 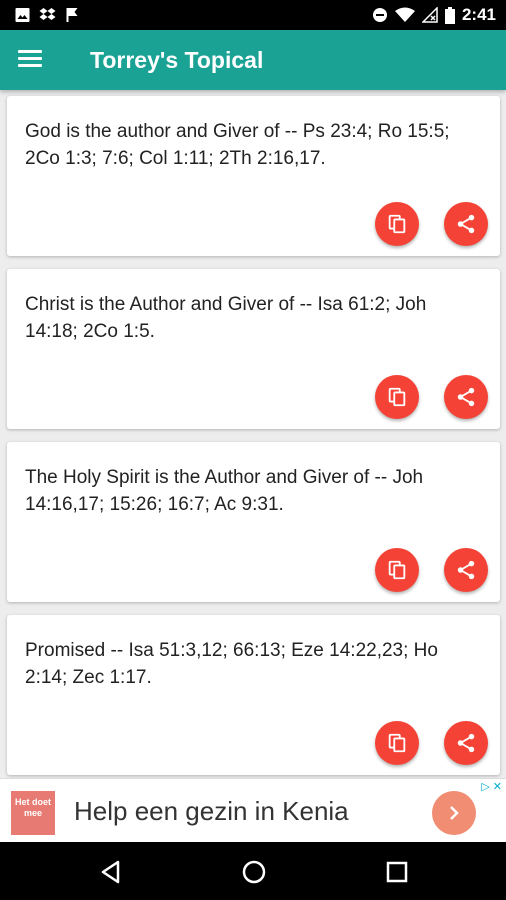 What do you see at coordinates (72, 15) in the screenshot?
I see `flag-icon` at bounding box center [72, 15].